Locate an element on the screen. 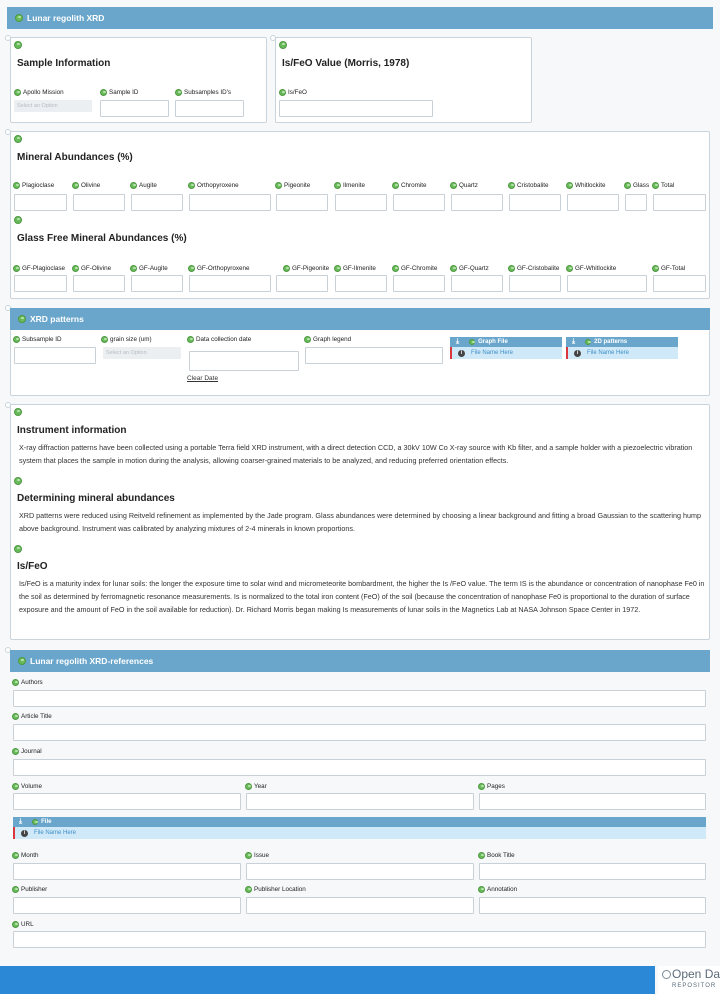 The width and height of the screenshot is (720, 994). publisher-input is located at coordinates (127, 905).